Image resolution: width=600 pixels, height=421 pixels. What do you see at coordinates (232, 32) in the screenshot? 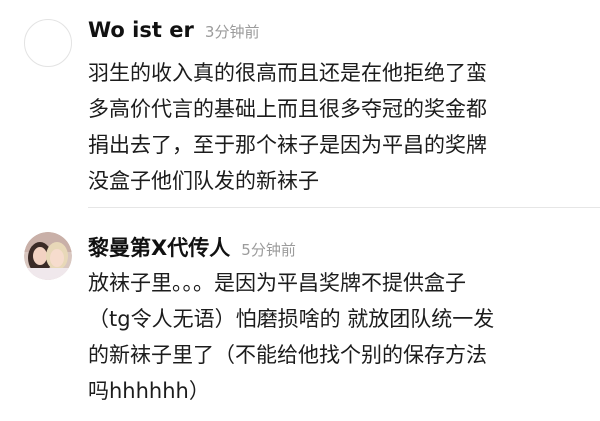
I see `timestamp: 3分钟前` at bounding box center [232, 32].